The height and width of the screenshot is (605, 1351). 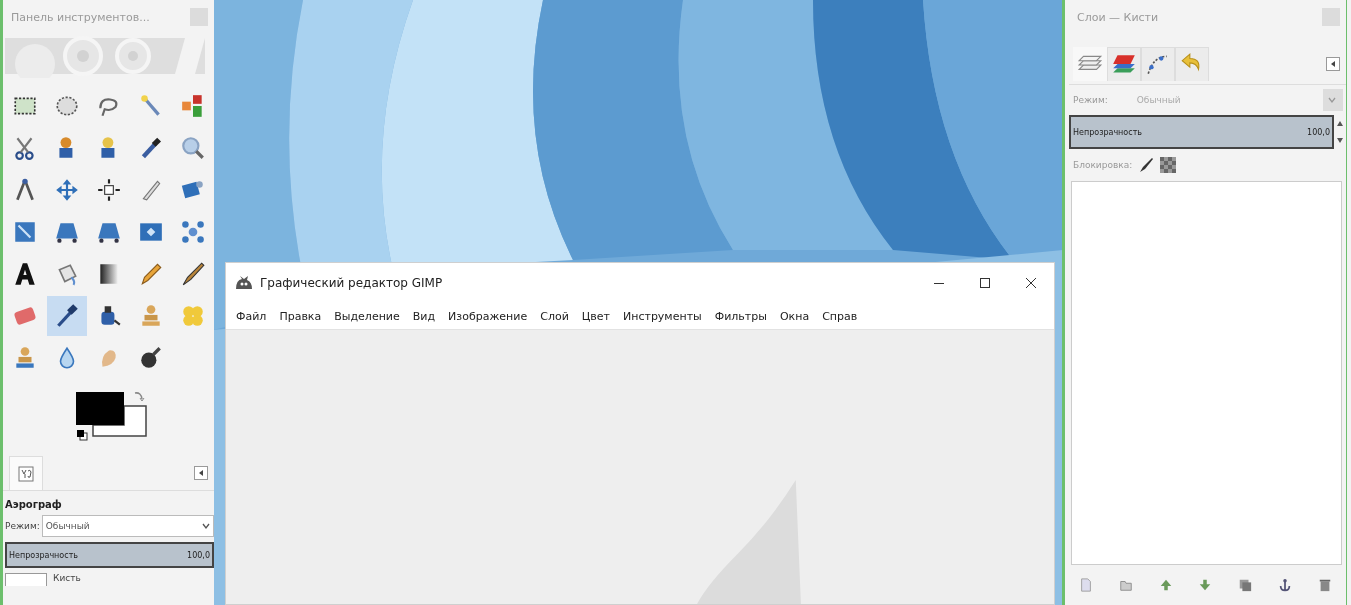 I want to click on up-arrow-icon, so click(x=1165, y=585).